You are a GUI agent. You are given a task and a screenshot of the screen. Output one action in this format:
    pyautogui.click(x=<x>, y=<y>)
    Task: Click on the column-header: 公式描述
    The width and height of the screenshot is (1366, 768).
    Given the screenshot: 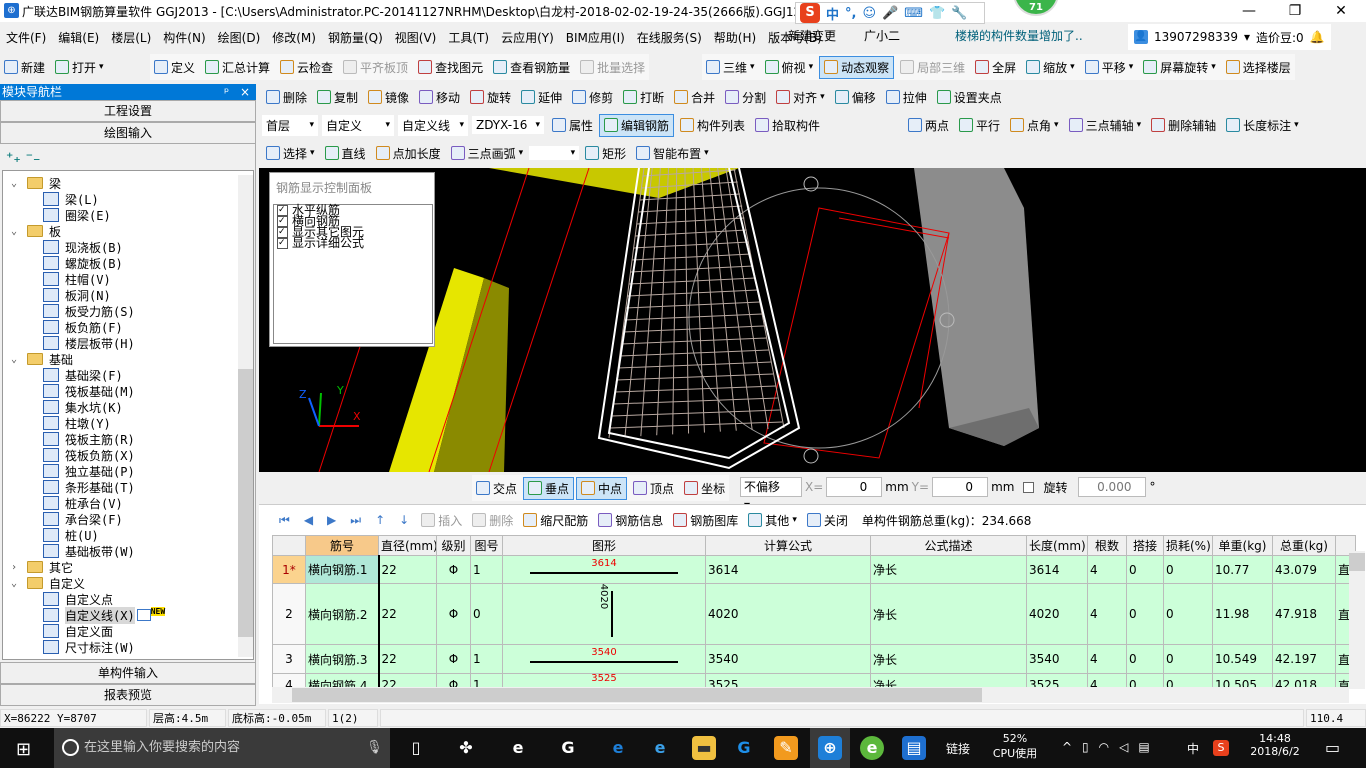 What is the action you would take?
    pyautogui.click(x=948, y=545)
    